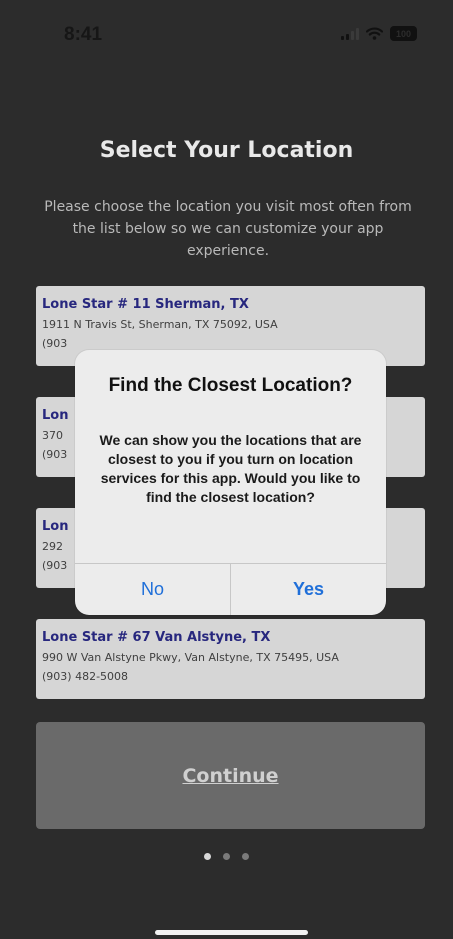 The image size is (453, 939). I want to click on alert-title: Find the Closest Location?, so click(230, 385).